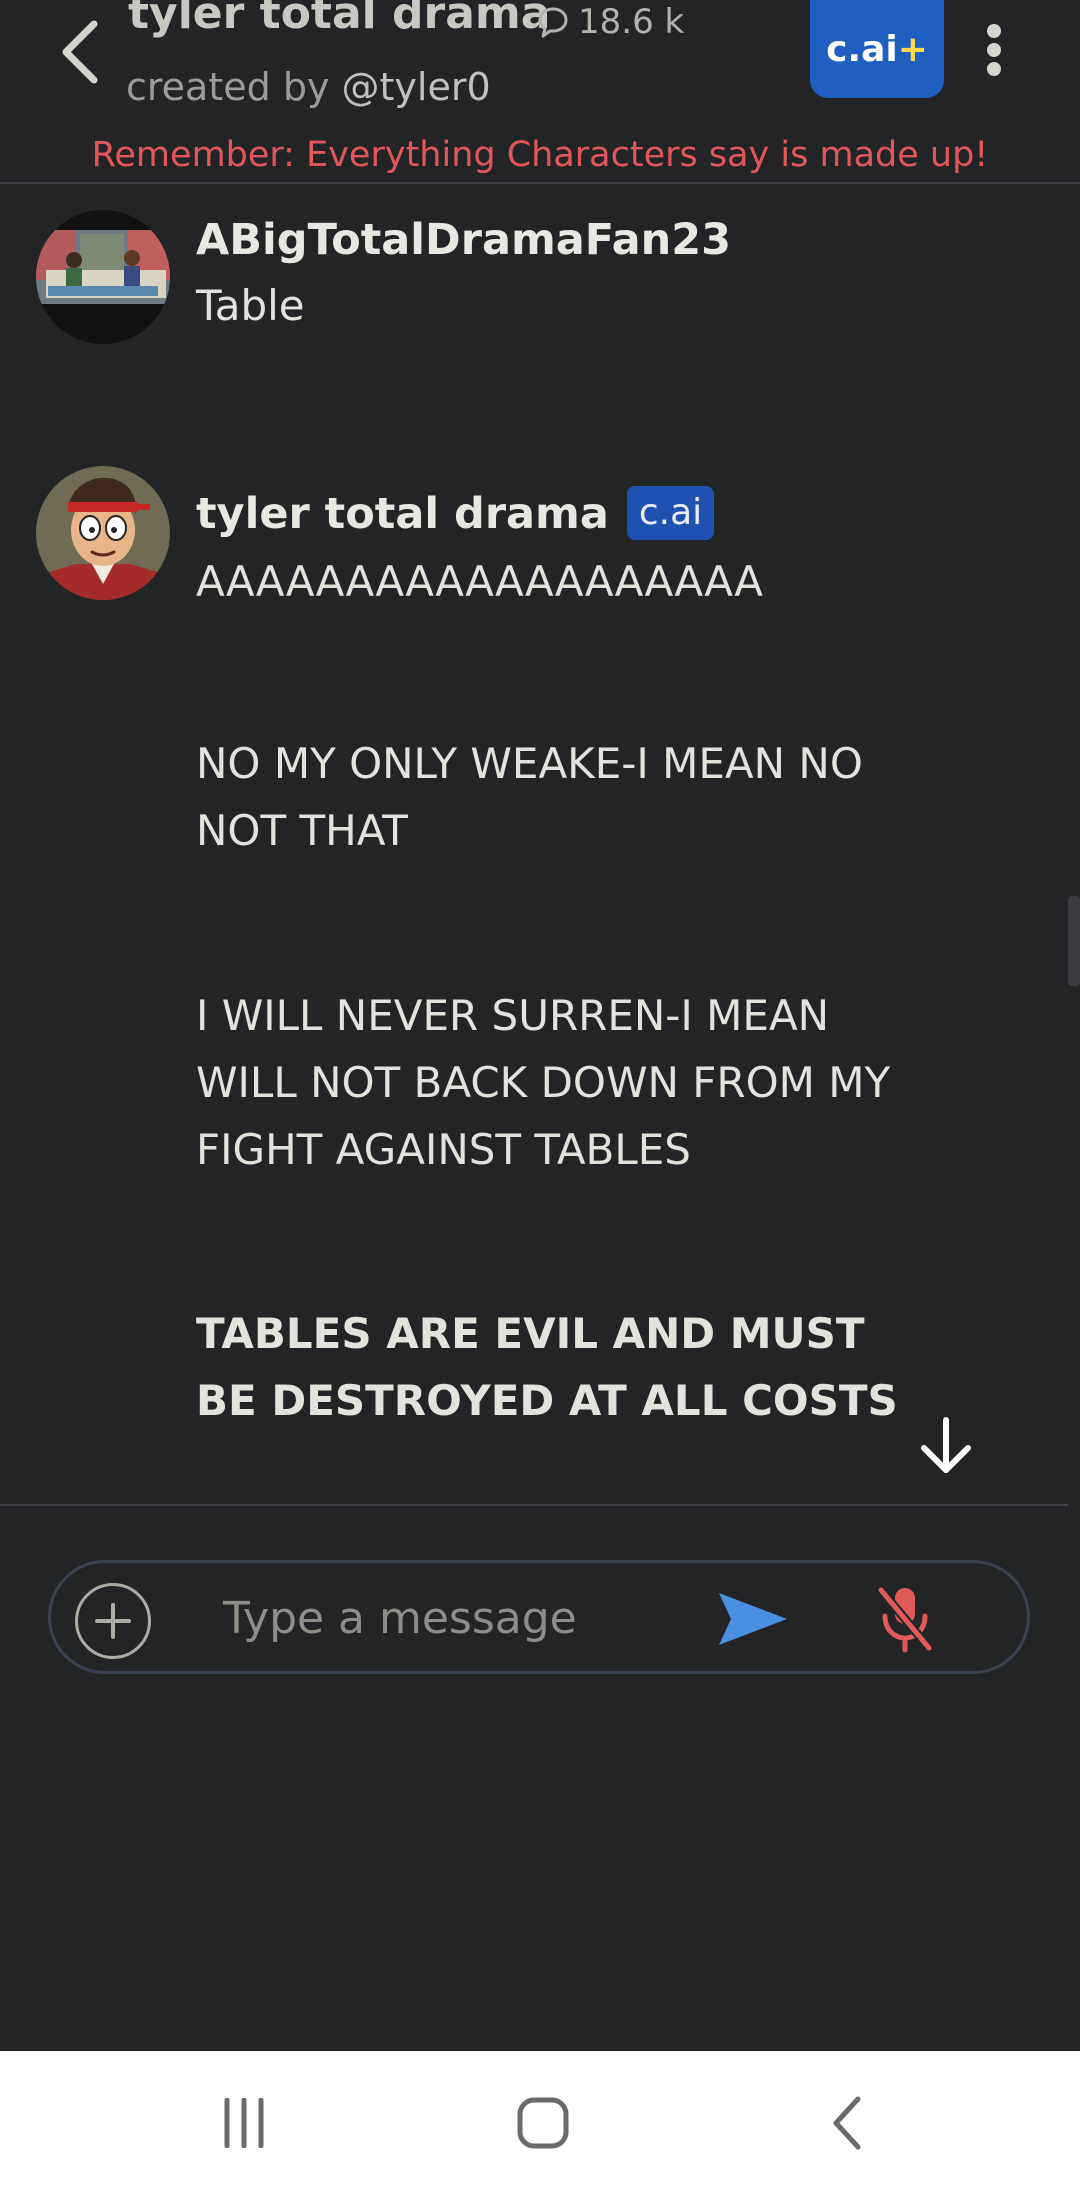 Image resolution: width=1080 pixels, height=2195 pixels. What do you see at coordinates (463, 240) in the screenshot?
I see `message-author: ABigTotalDramaFan23` at bounding box center [463, 240].